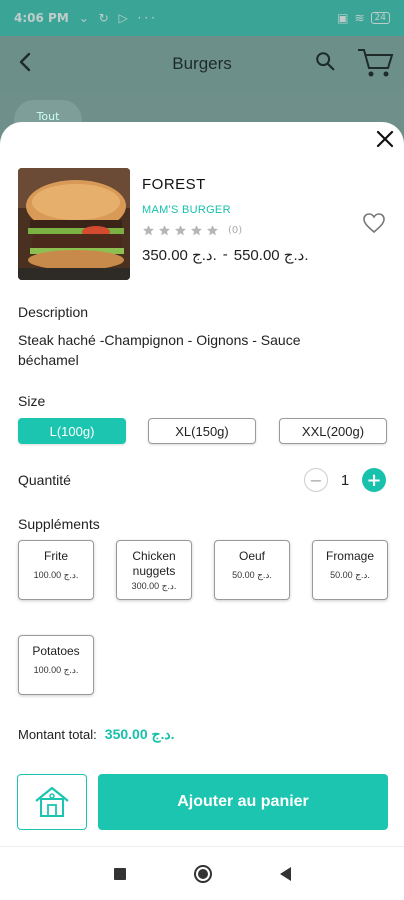  I want to click on supplement-name: Frite, so click(56, 556).